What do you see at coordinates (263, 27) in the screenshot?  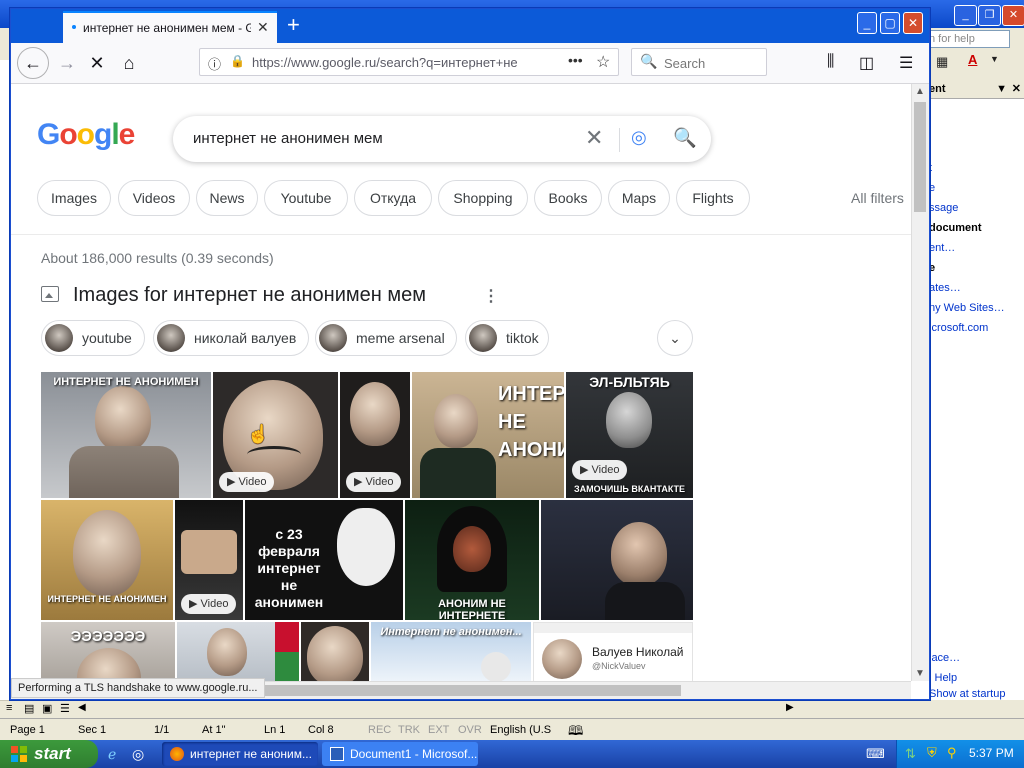 I see `tab-close-icon: ✕` at bounding box center [263, 27].